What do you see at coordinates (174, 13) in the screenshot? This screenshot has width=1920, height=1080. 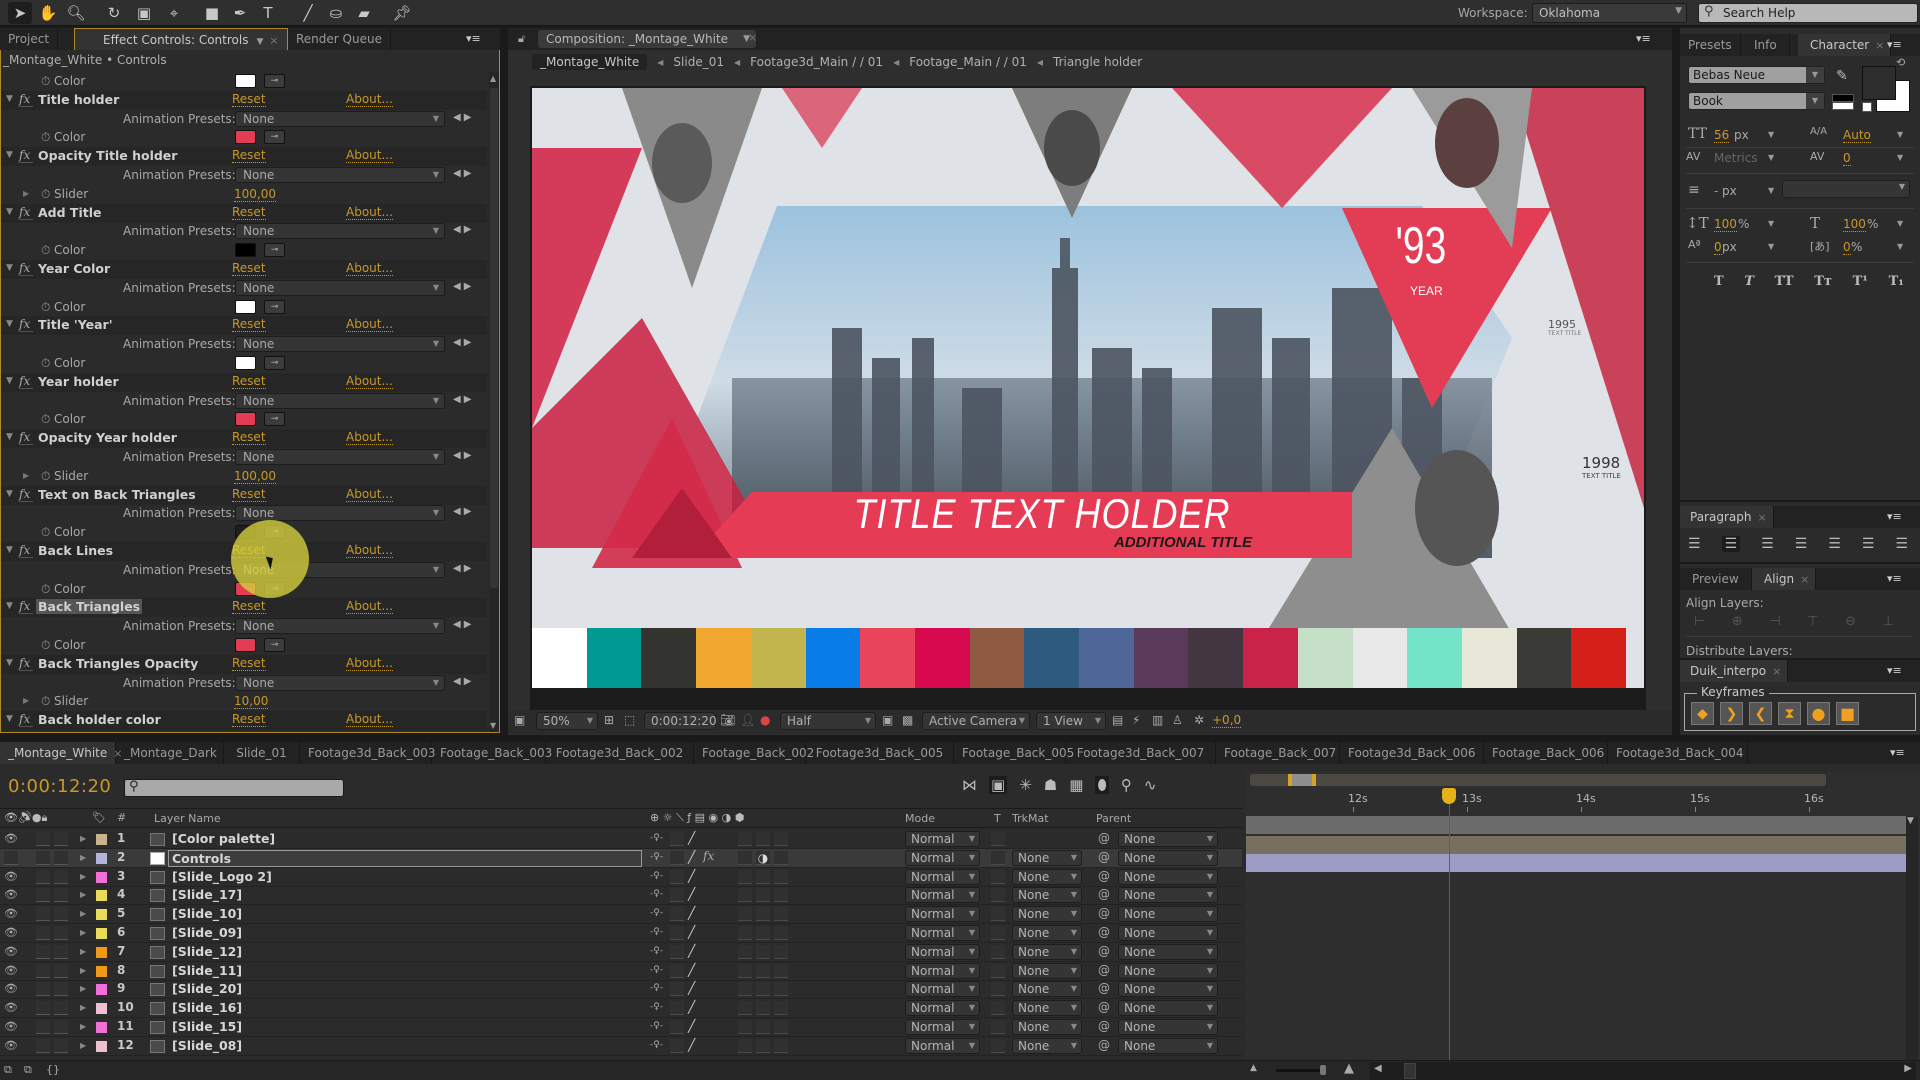 I see `pan-behind-tool-icon: ⌖` at bounding box center [174, 13].